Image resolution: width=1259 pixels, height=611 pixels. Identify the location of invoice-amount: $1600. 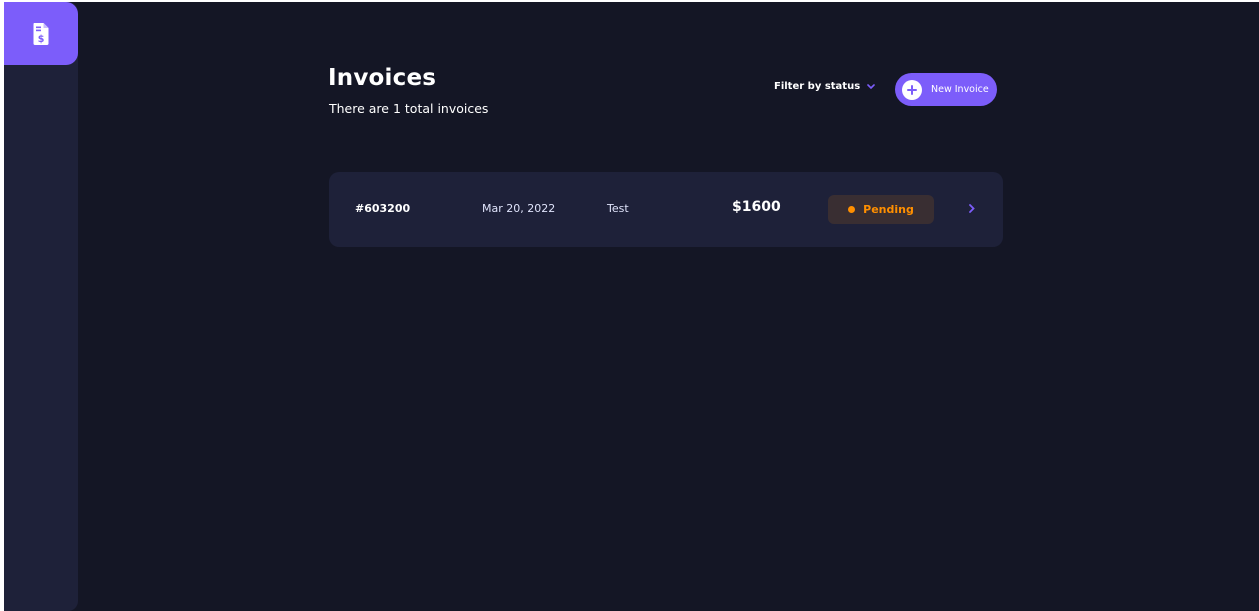
(756, 207).